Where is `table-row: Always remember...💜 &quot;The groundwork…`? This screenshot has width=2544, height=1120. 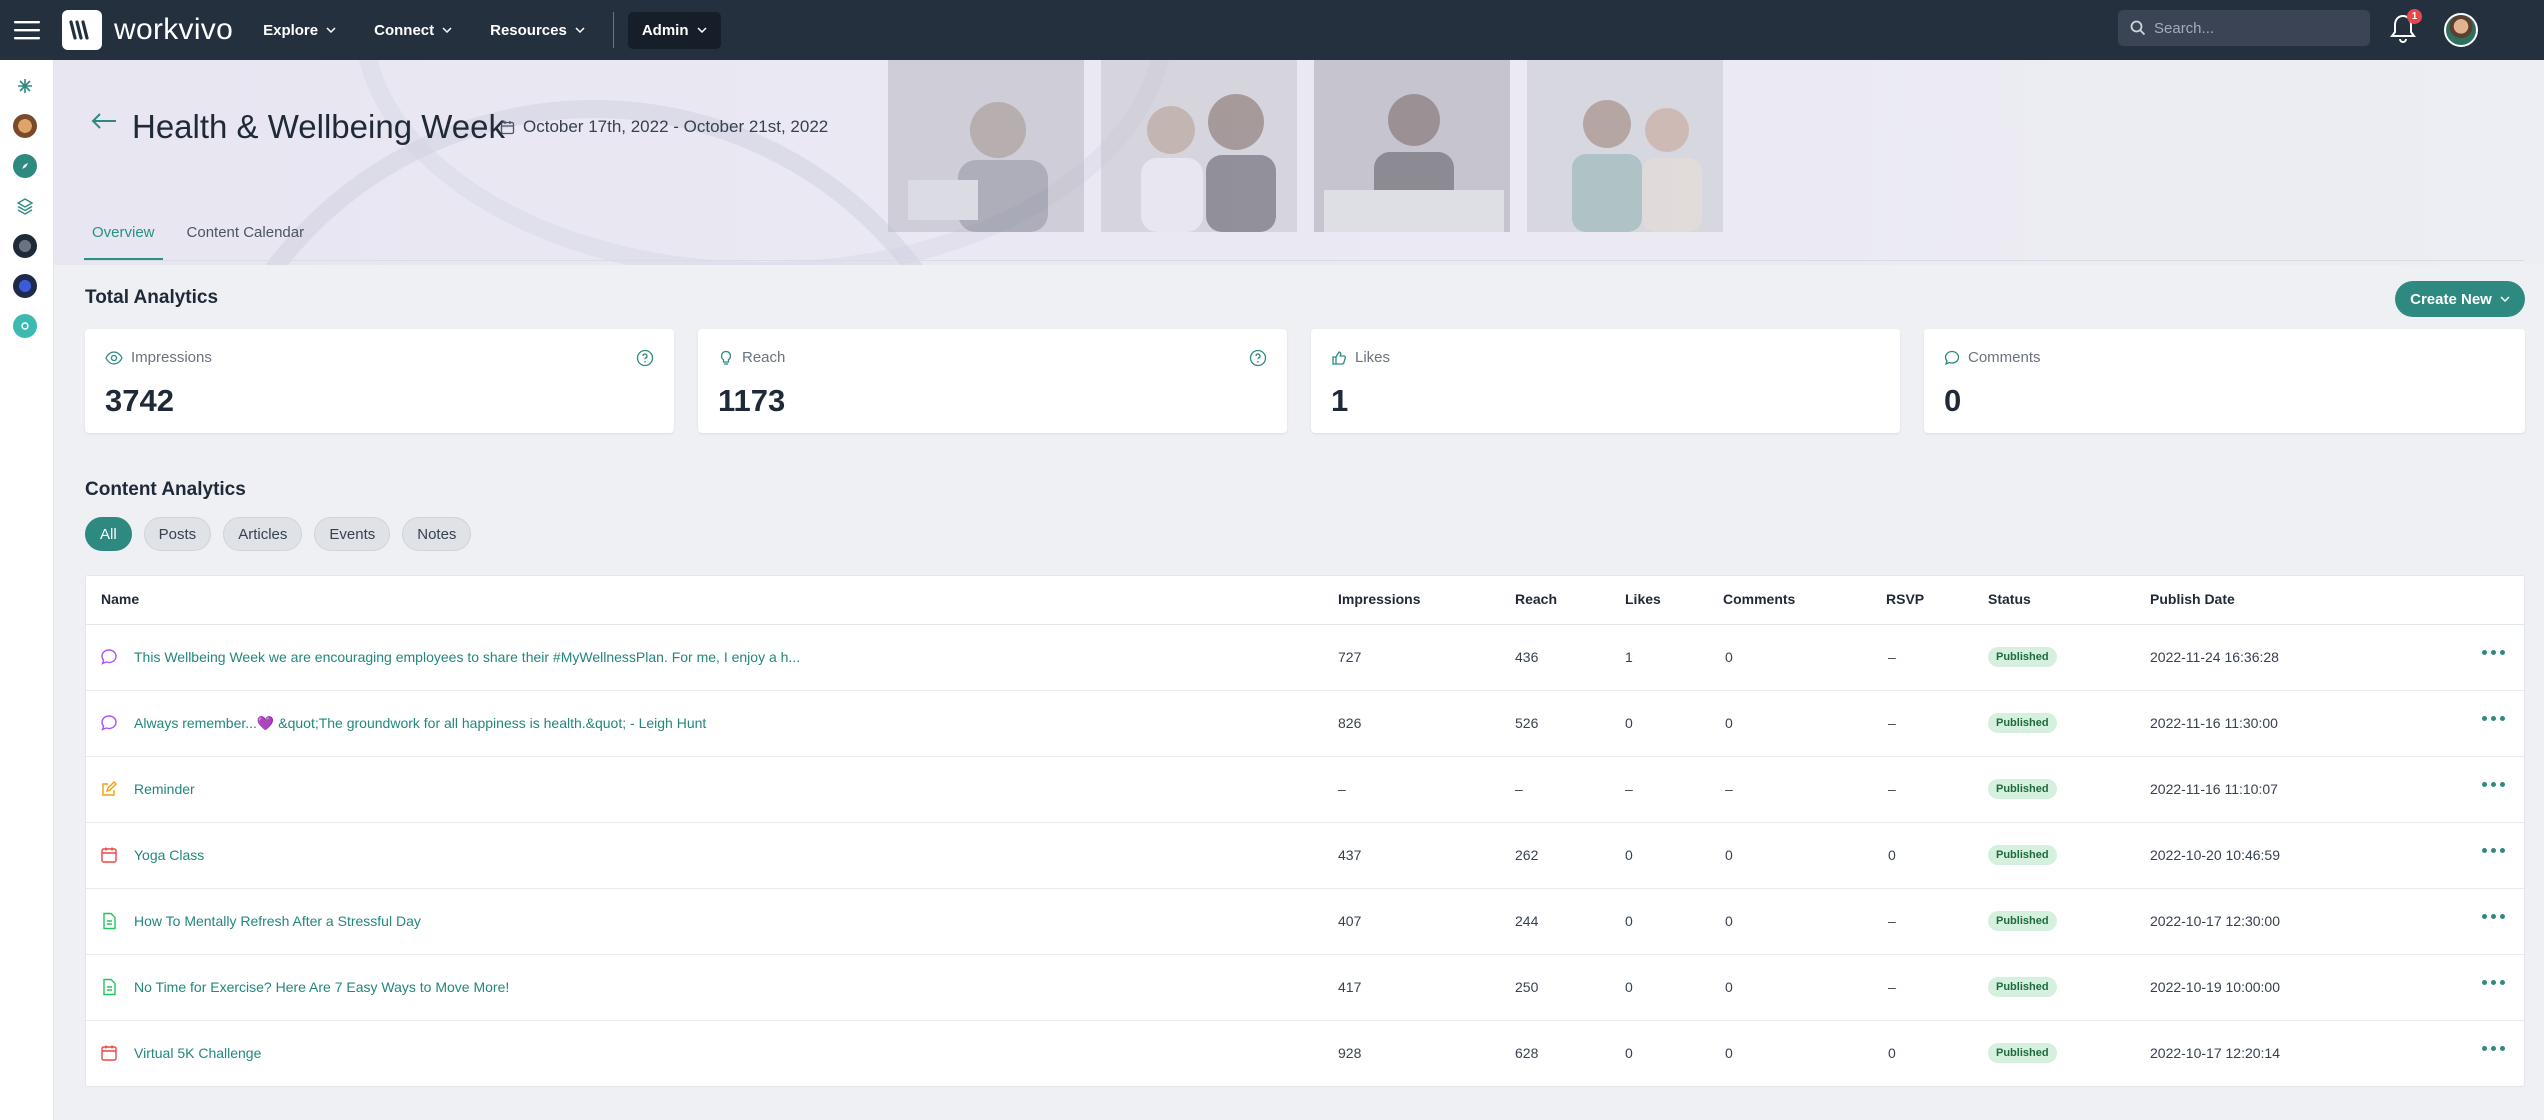 table-row: Always remember...💜 &quot;The groundwork… is located at coordinates (1305, 724).